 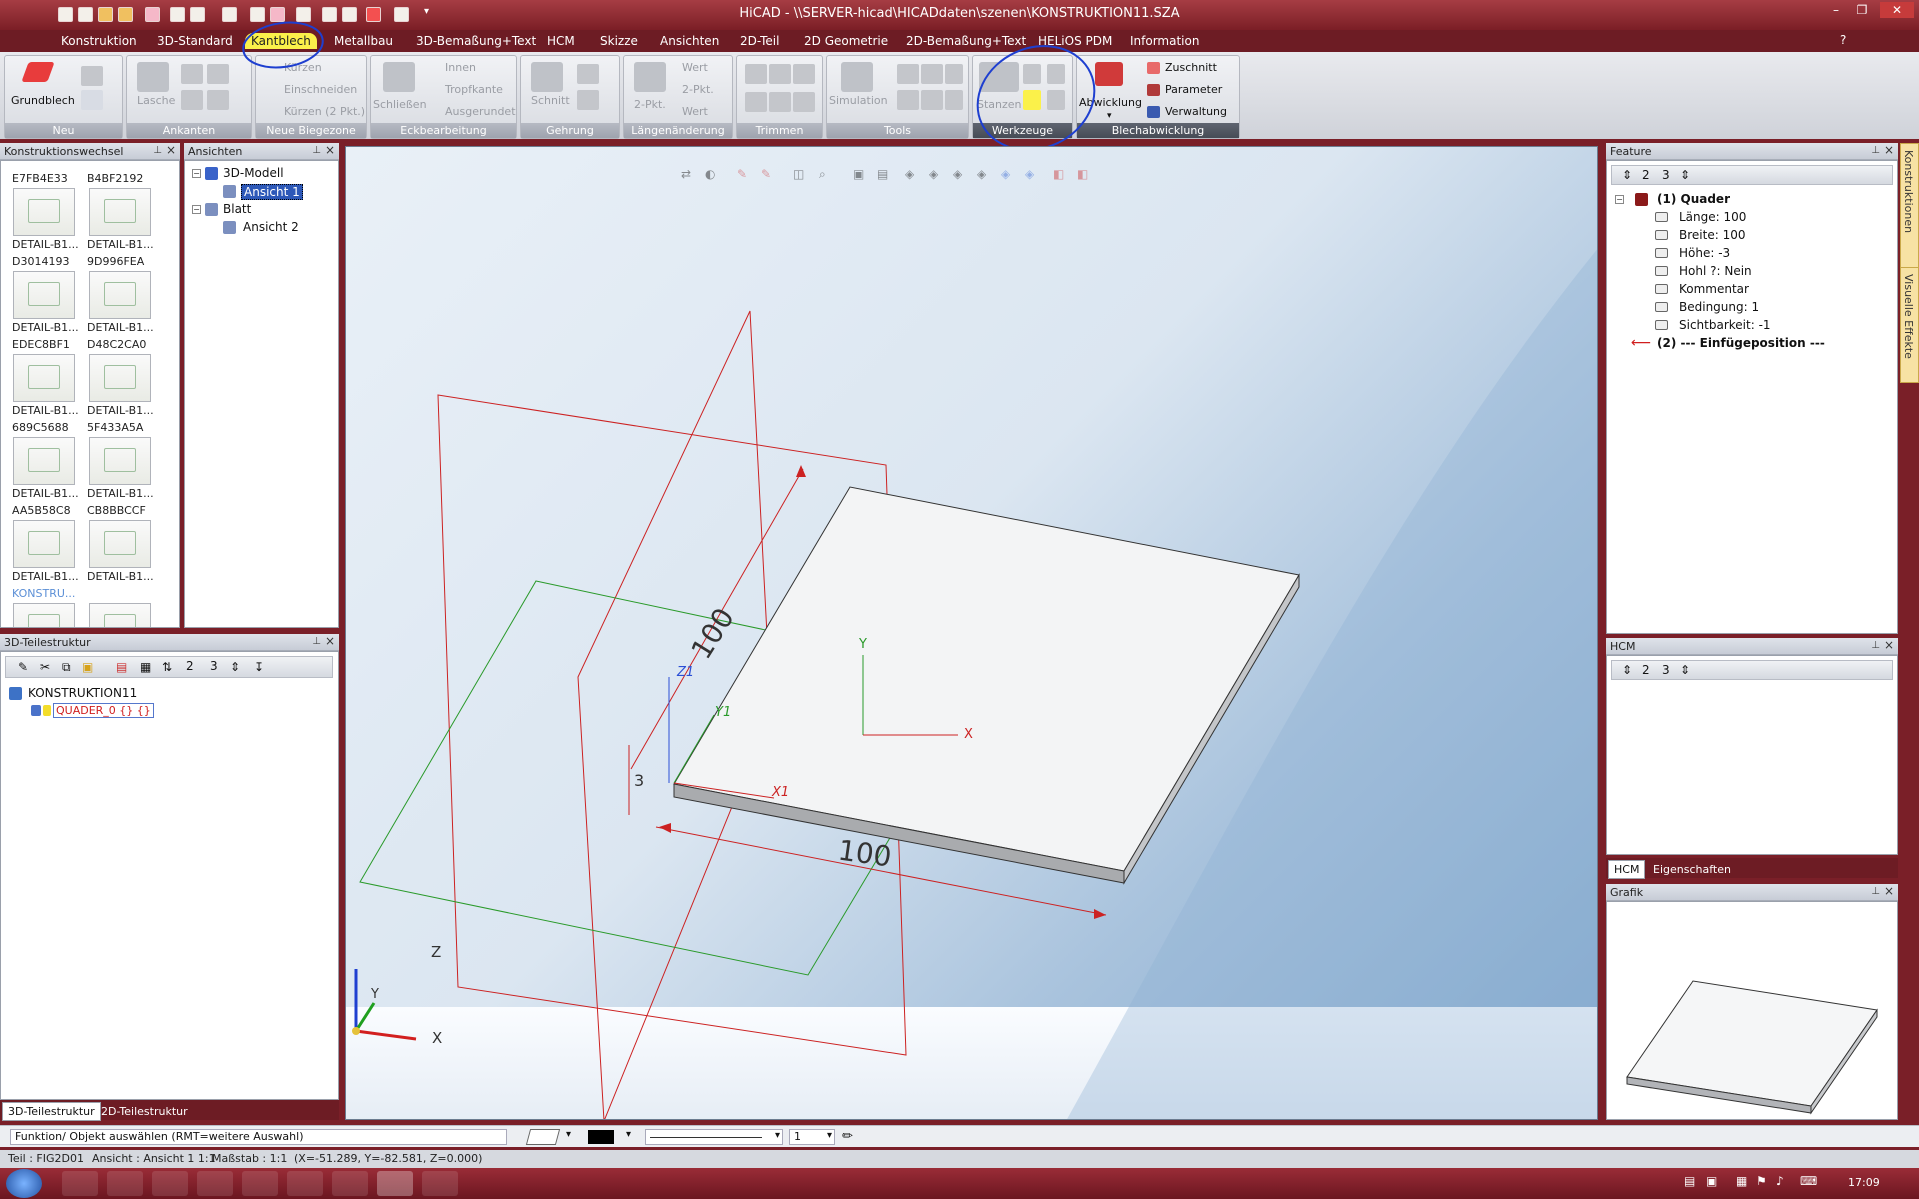 I want to click on explorer-icon, so click(x=125, y=1183).